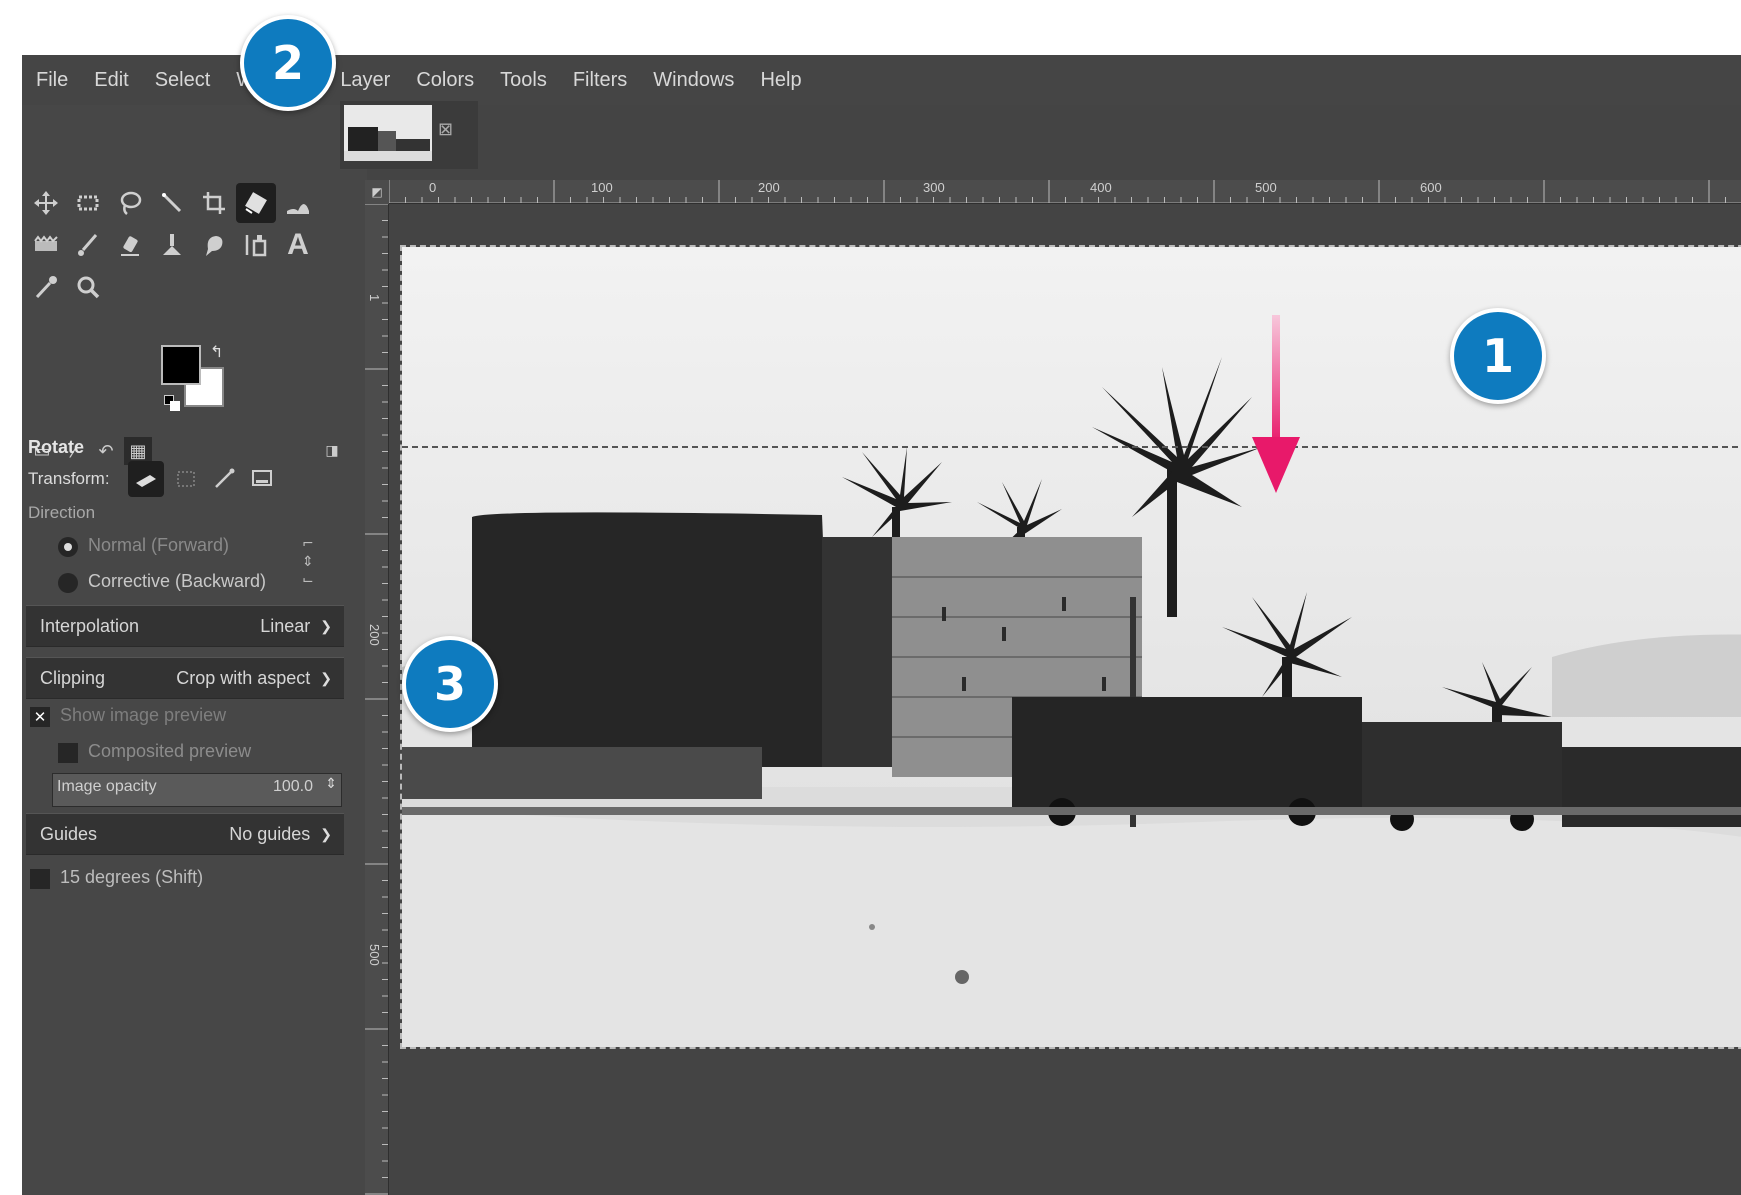 The height and width of the screenshot is (1195, 1741). I want to click on menu-layer: Layer, so click(365, 80).